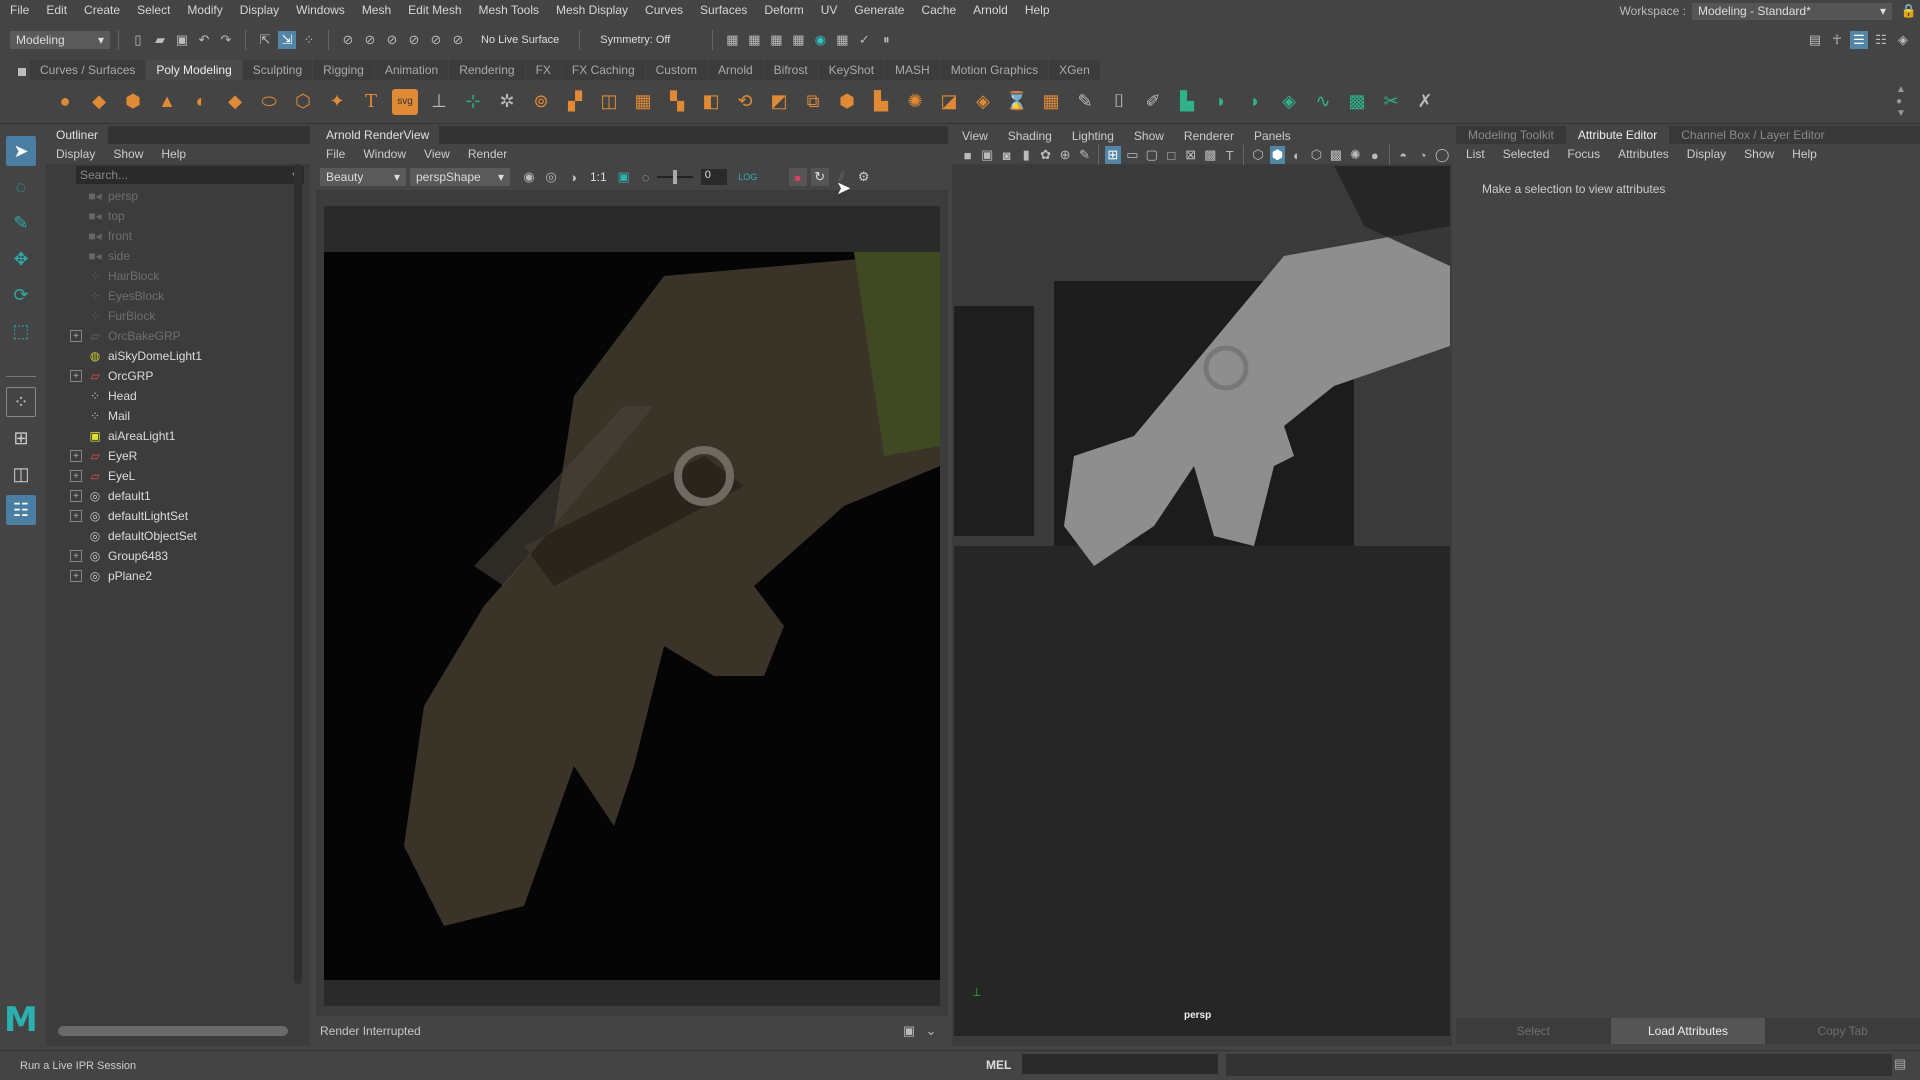 The width and height of the screenshot is (1920, 1080). What do you see at coordinates (624, 177) in the screenshot?
I see `crop-region-icon: ▣` at bounding box center [624, 177].